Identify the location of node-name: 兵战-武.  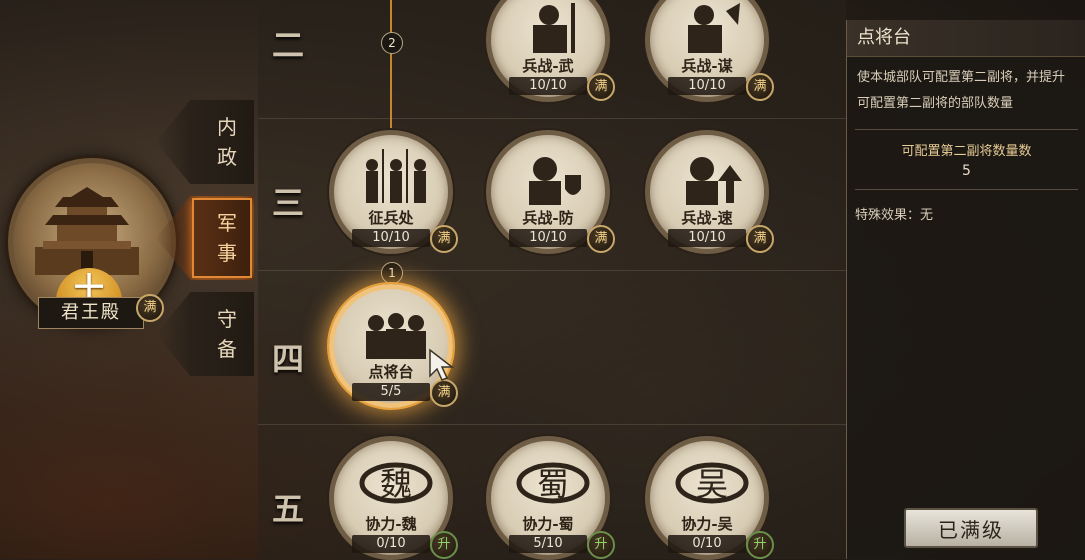
(548, 66).